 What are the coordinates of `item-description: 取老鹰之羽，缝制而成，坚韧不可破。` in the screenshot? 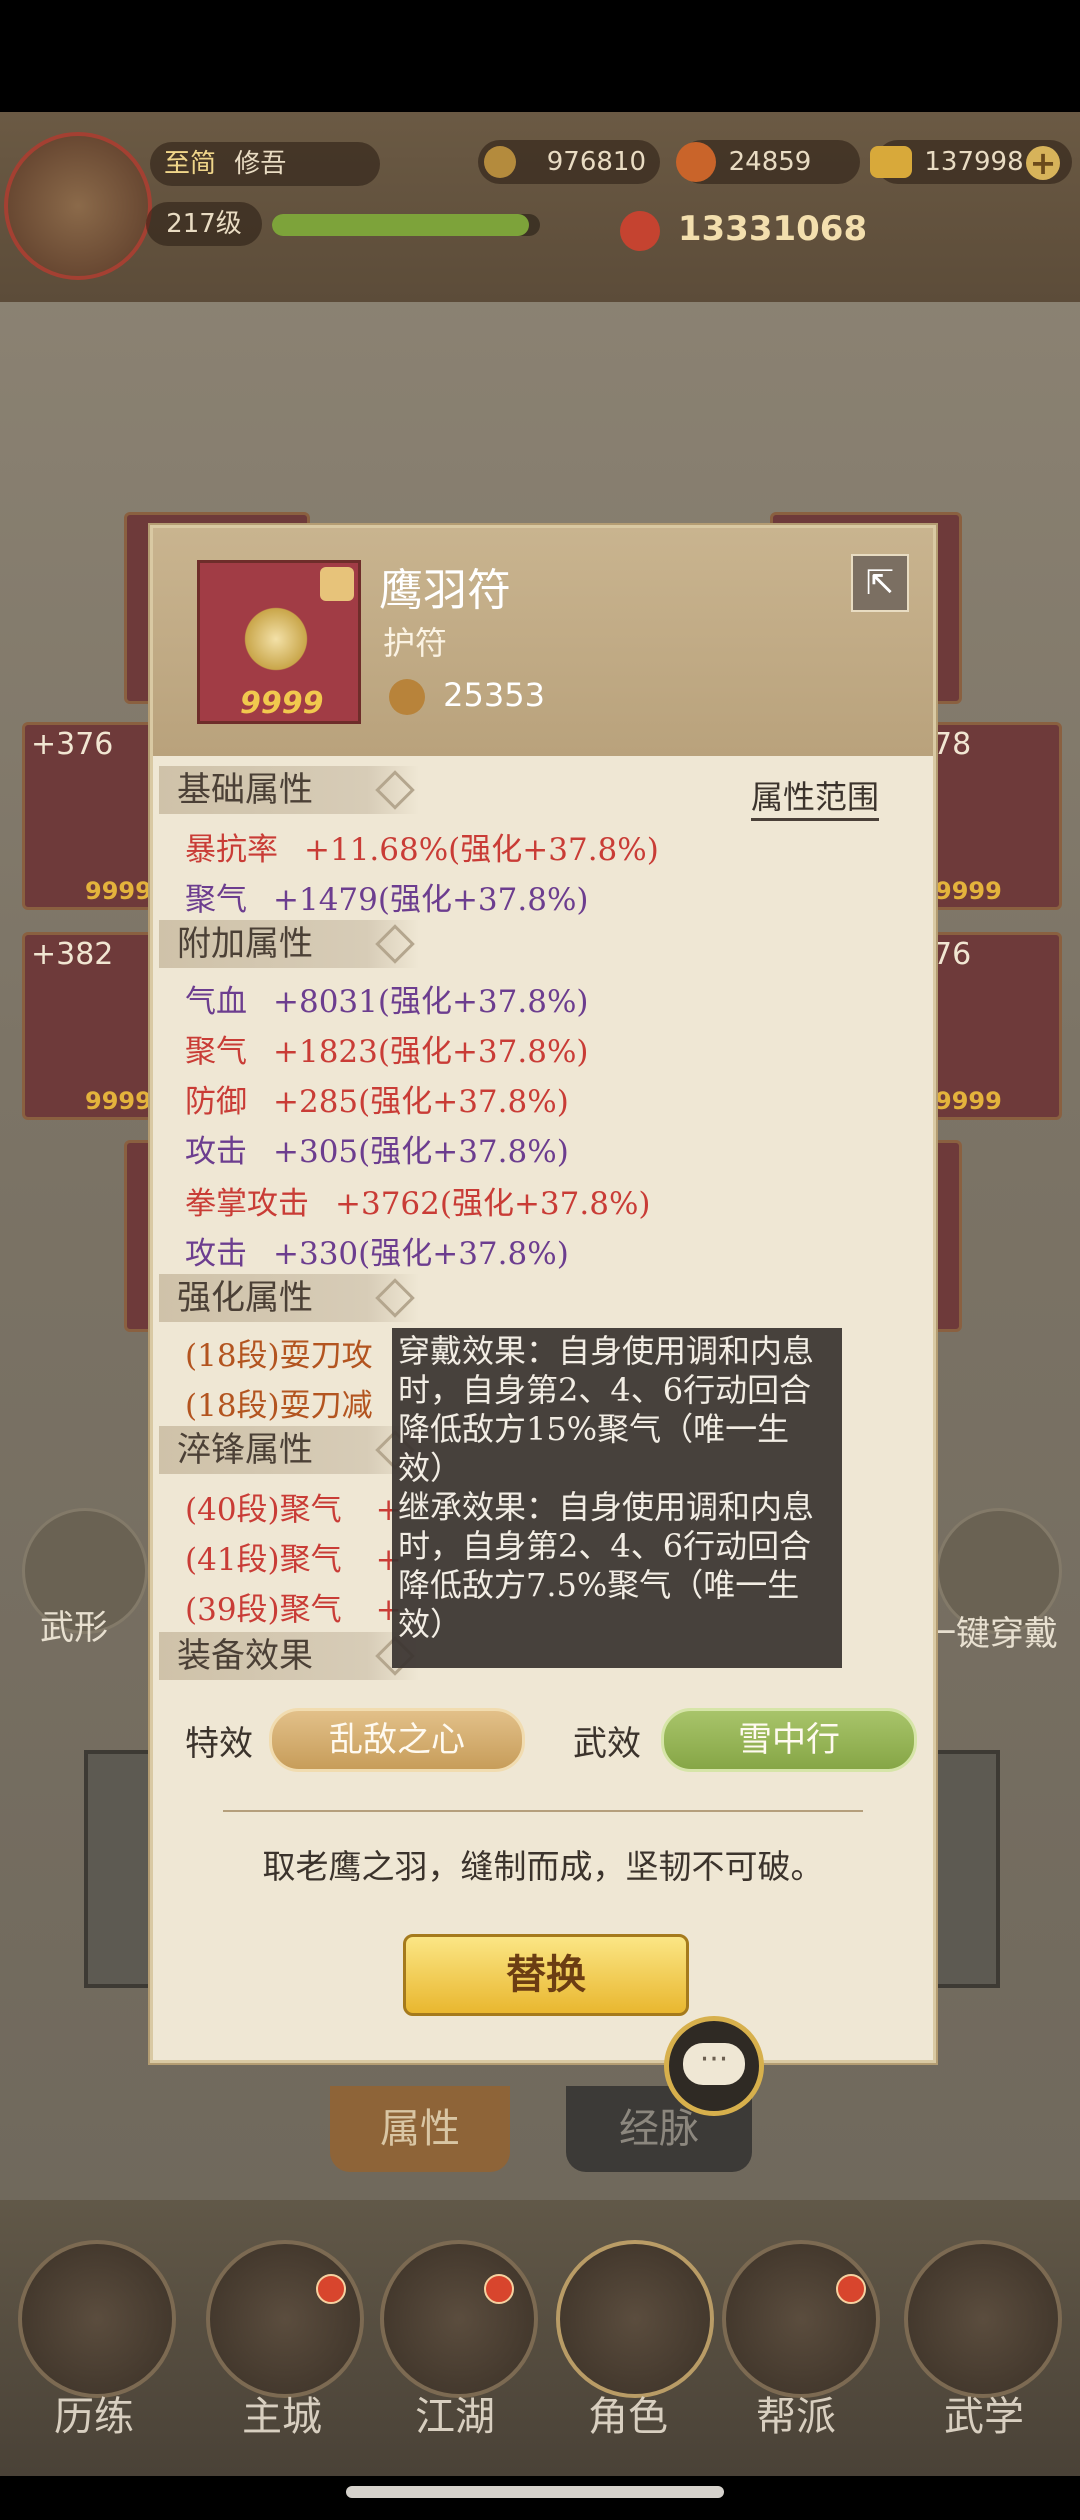 It's located at (543, 1866).